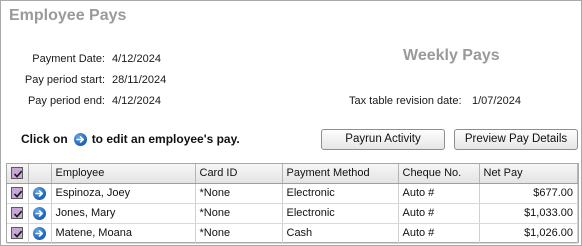  I want to click on employee-name-cell: Matene, Moana, so click(123, 233).